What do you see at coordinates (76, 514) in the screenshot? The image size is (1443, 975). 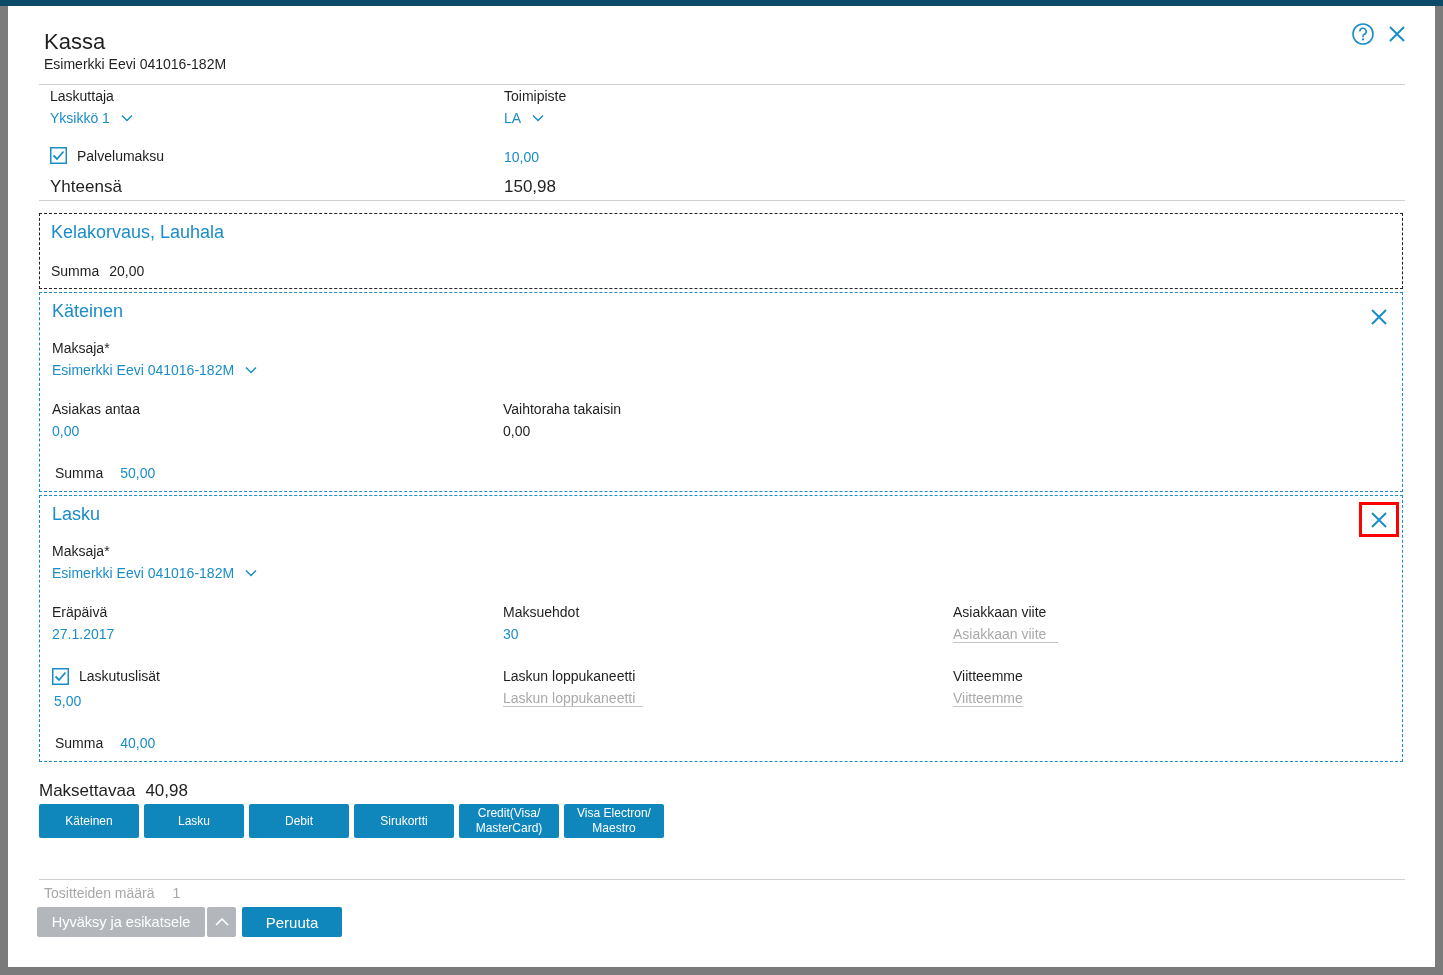 I see `payment-title: Lasku` at bounding box center [76, 514].